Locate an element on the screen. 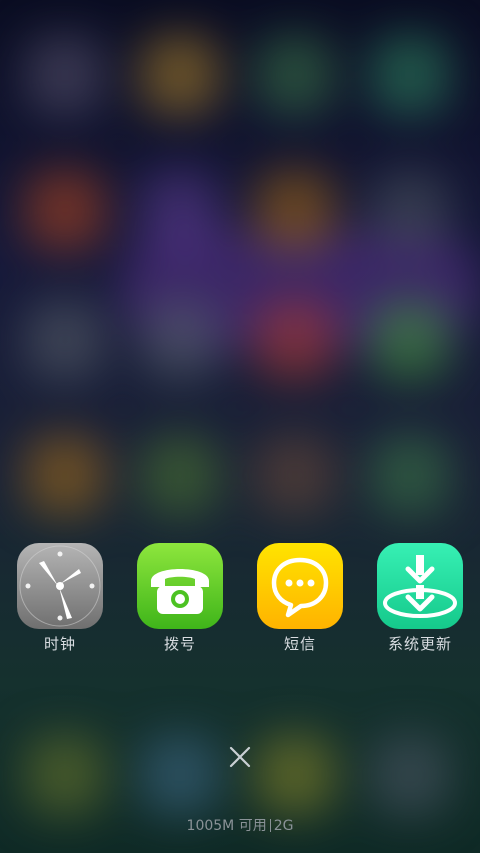 The width and height of the screenshot is (480, 853). app-system-update: 系统更新 is located at coordinates (420, 598).